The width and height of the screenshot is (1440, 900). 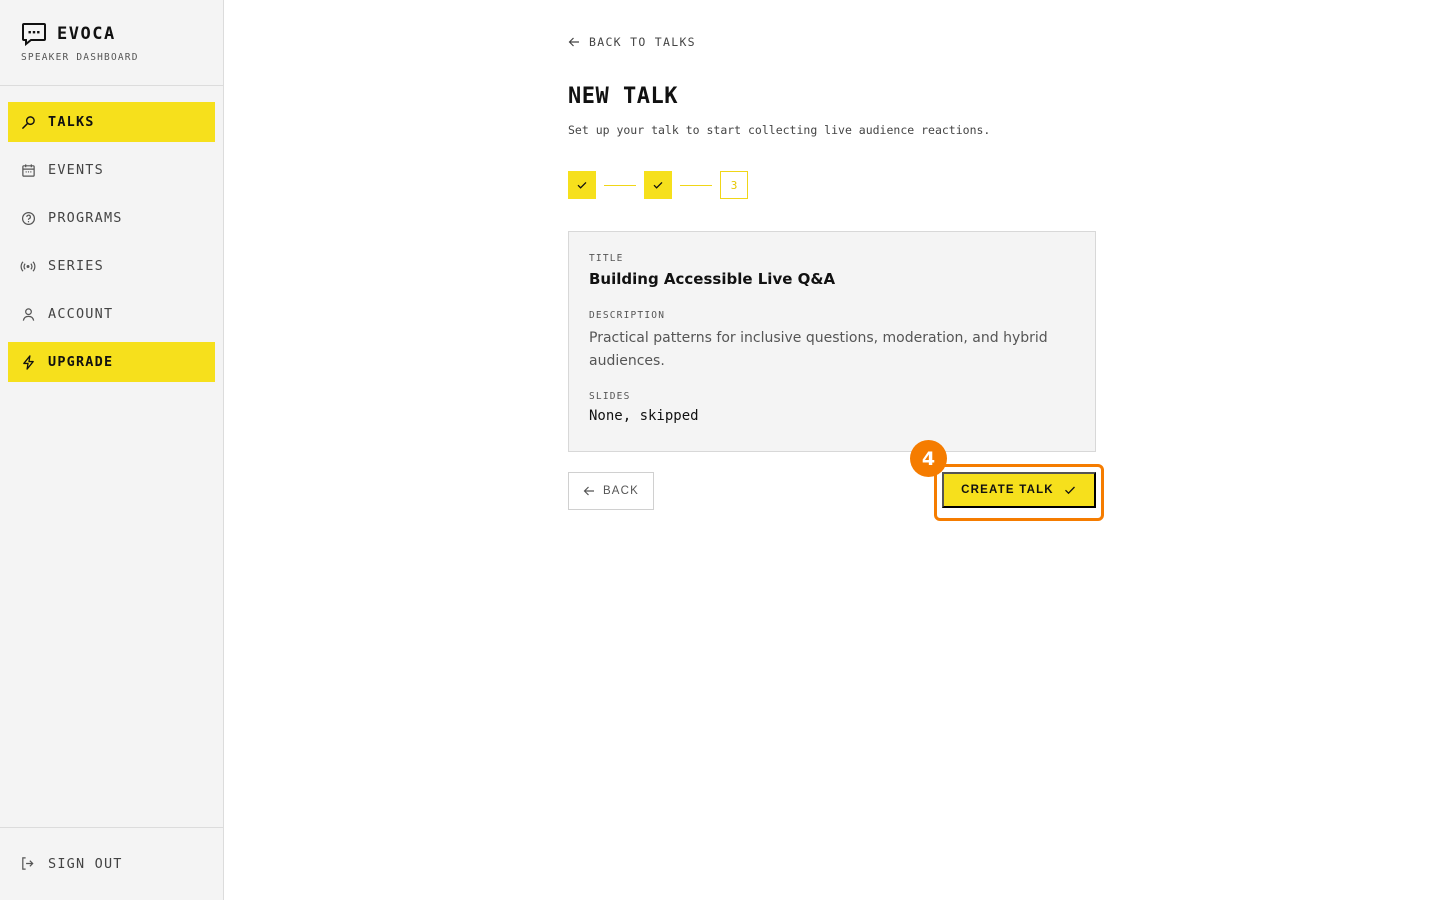 I want to click on slides-label: SLIDES, so click(x=610, y=396).